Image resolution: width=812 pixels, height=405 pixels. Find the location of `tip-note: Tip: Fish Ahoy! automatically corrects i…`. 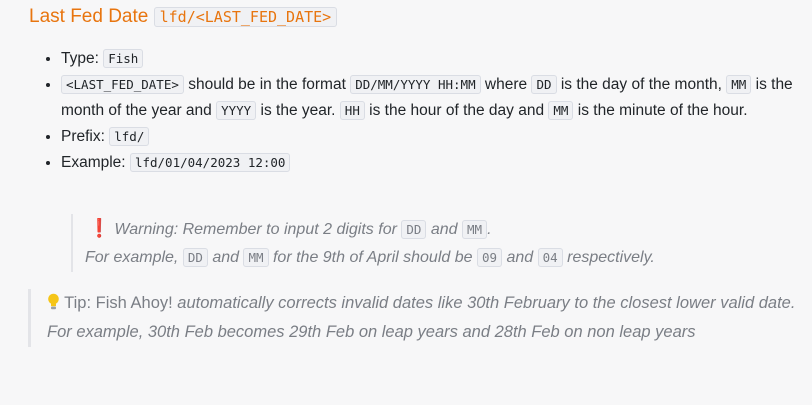

tip-note: Tip: Fish Ahoy! automatically corrects i… is located at coordinates (420, 318).